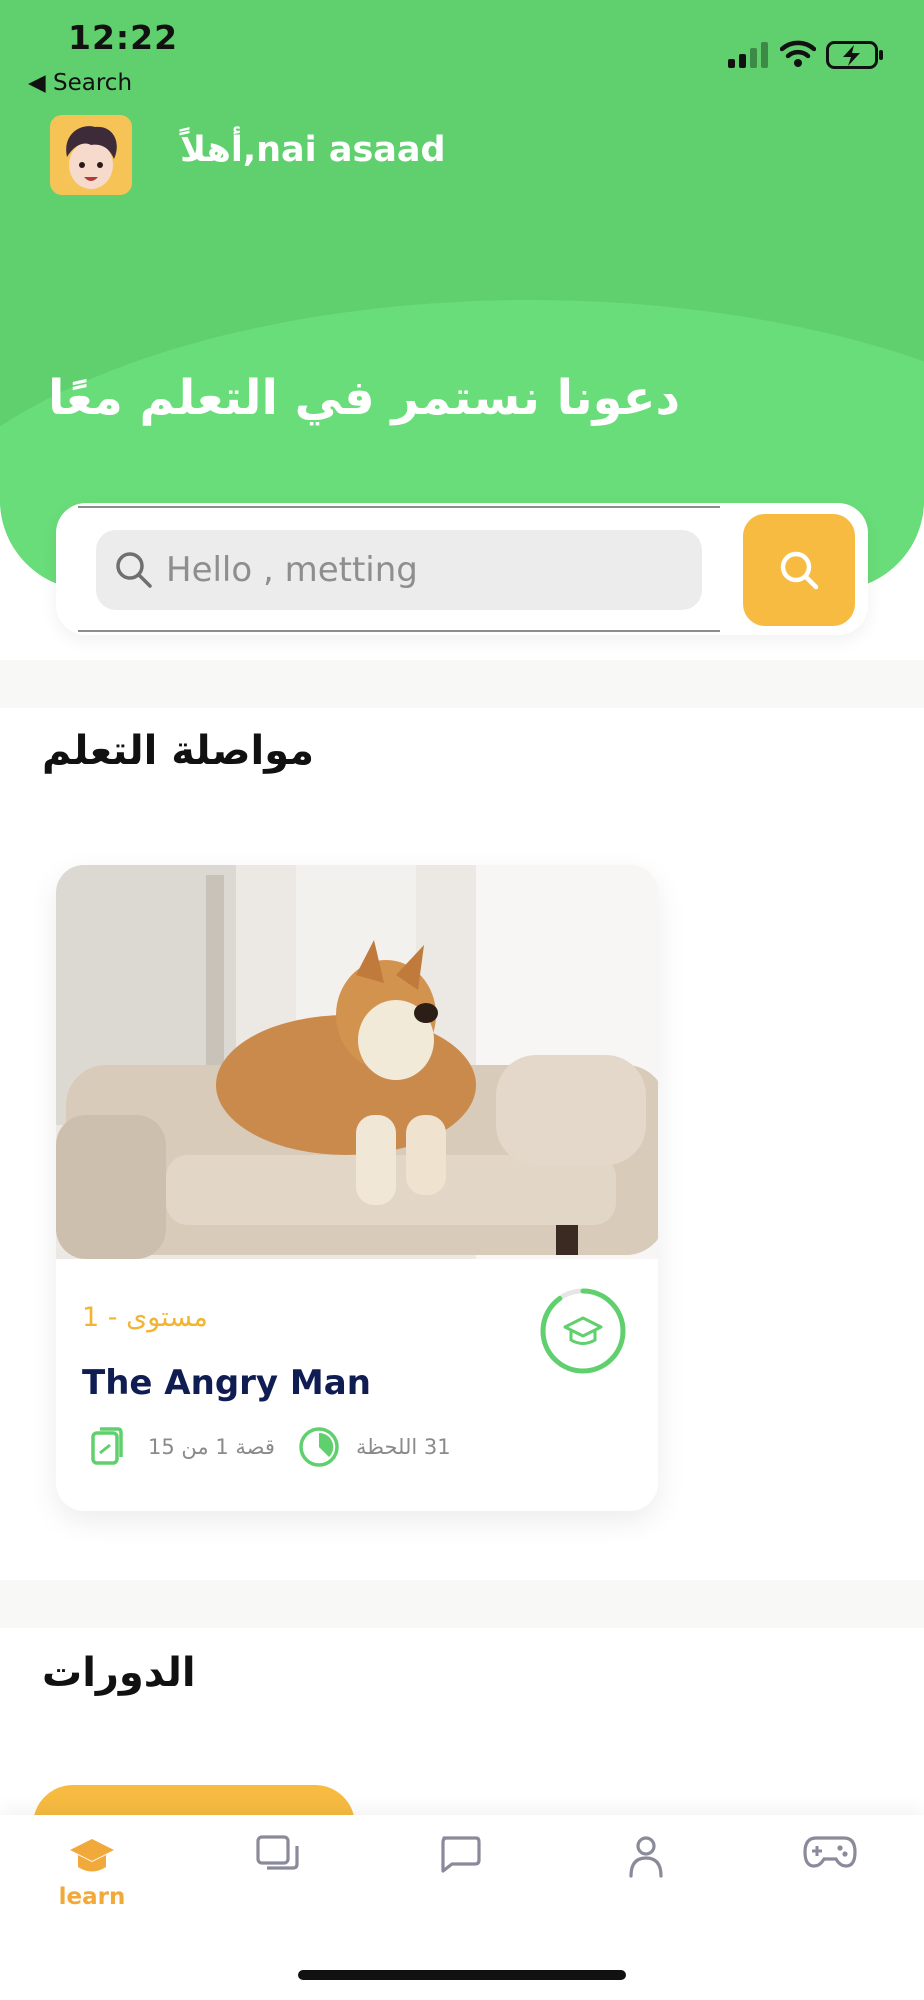  Describe the element at coordinates (107, 1446) in the screenshot. I see `stories-icon` at that location.